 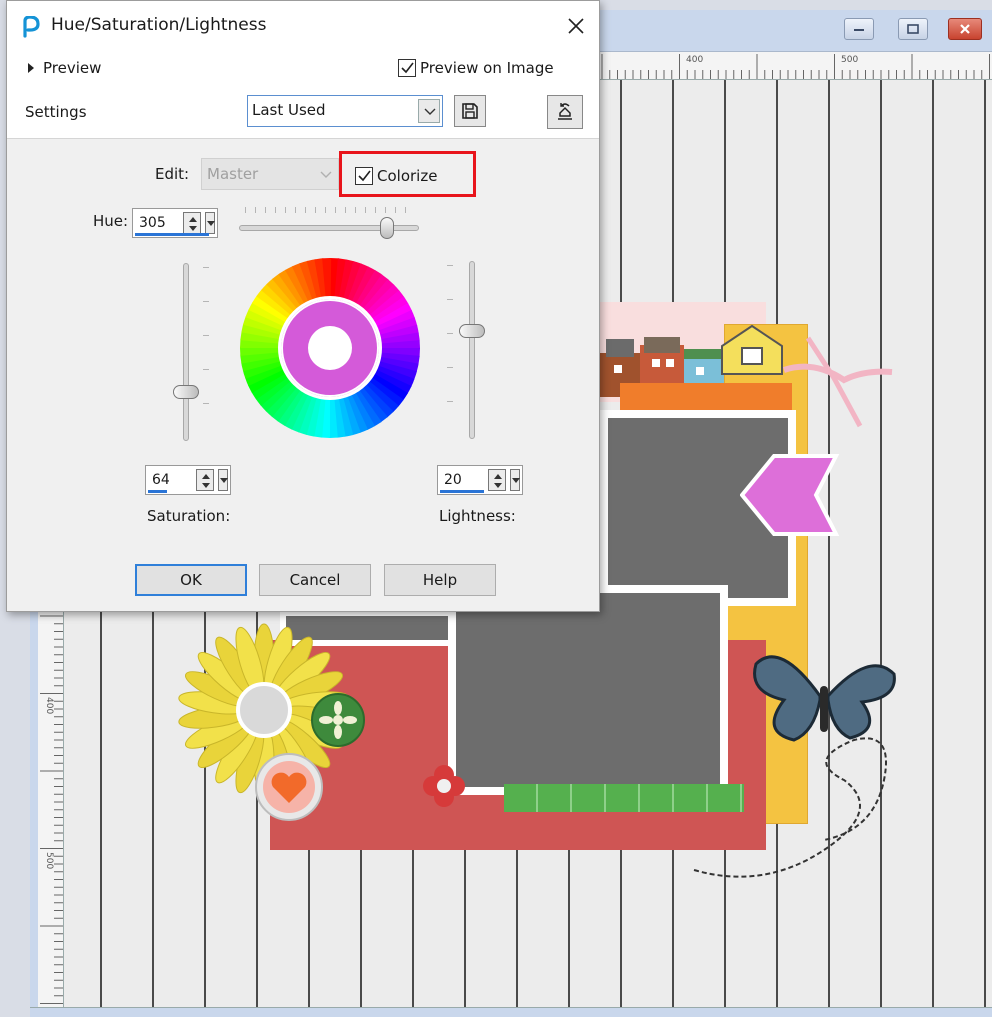 I want to click on dialog-title: Hue/Saturation/Lightness, so click(x=159, y=25).